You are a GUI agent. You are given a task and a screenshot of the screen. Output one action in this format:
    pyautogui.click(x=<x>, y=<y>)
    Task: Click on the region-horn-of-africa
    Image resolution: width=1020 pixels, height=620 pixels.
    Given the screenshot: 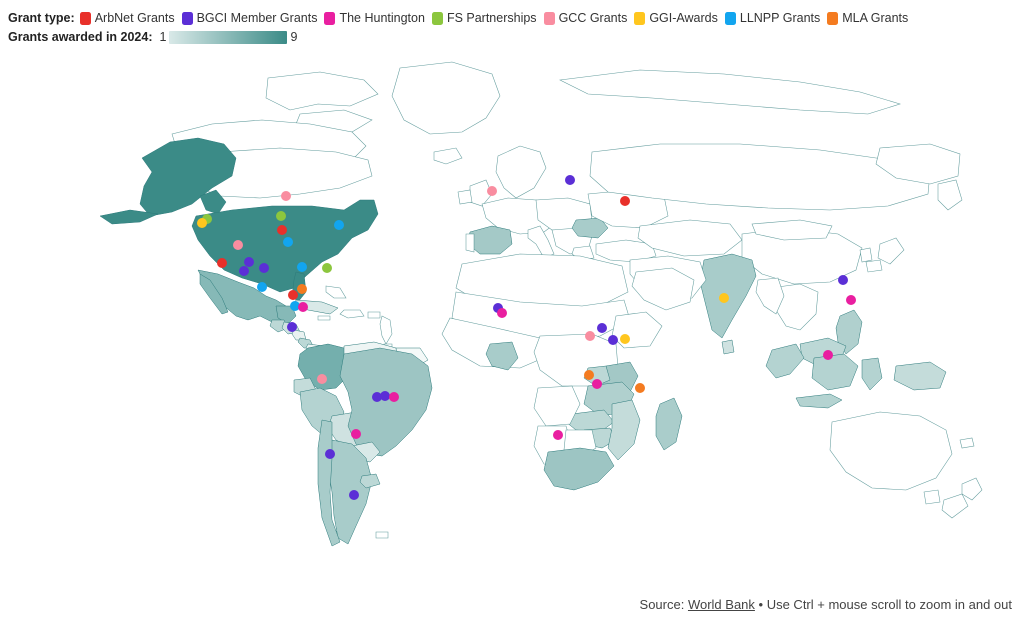 What is the action you would take?
    pyautogui.click(x=637, y=330)
    